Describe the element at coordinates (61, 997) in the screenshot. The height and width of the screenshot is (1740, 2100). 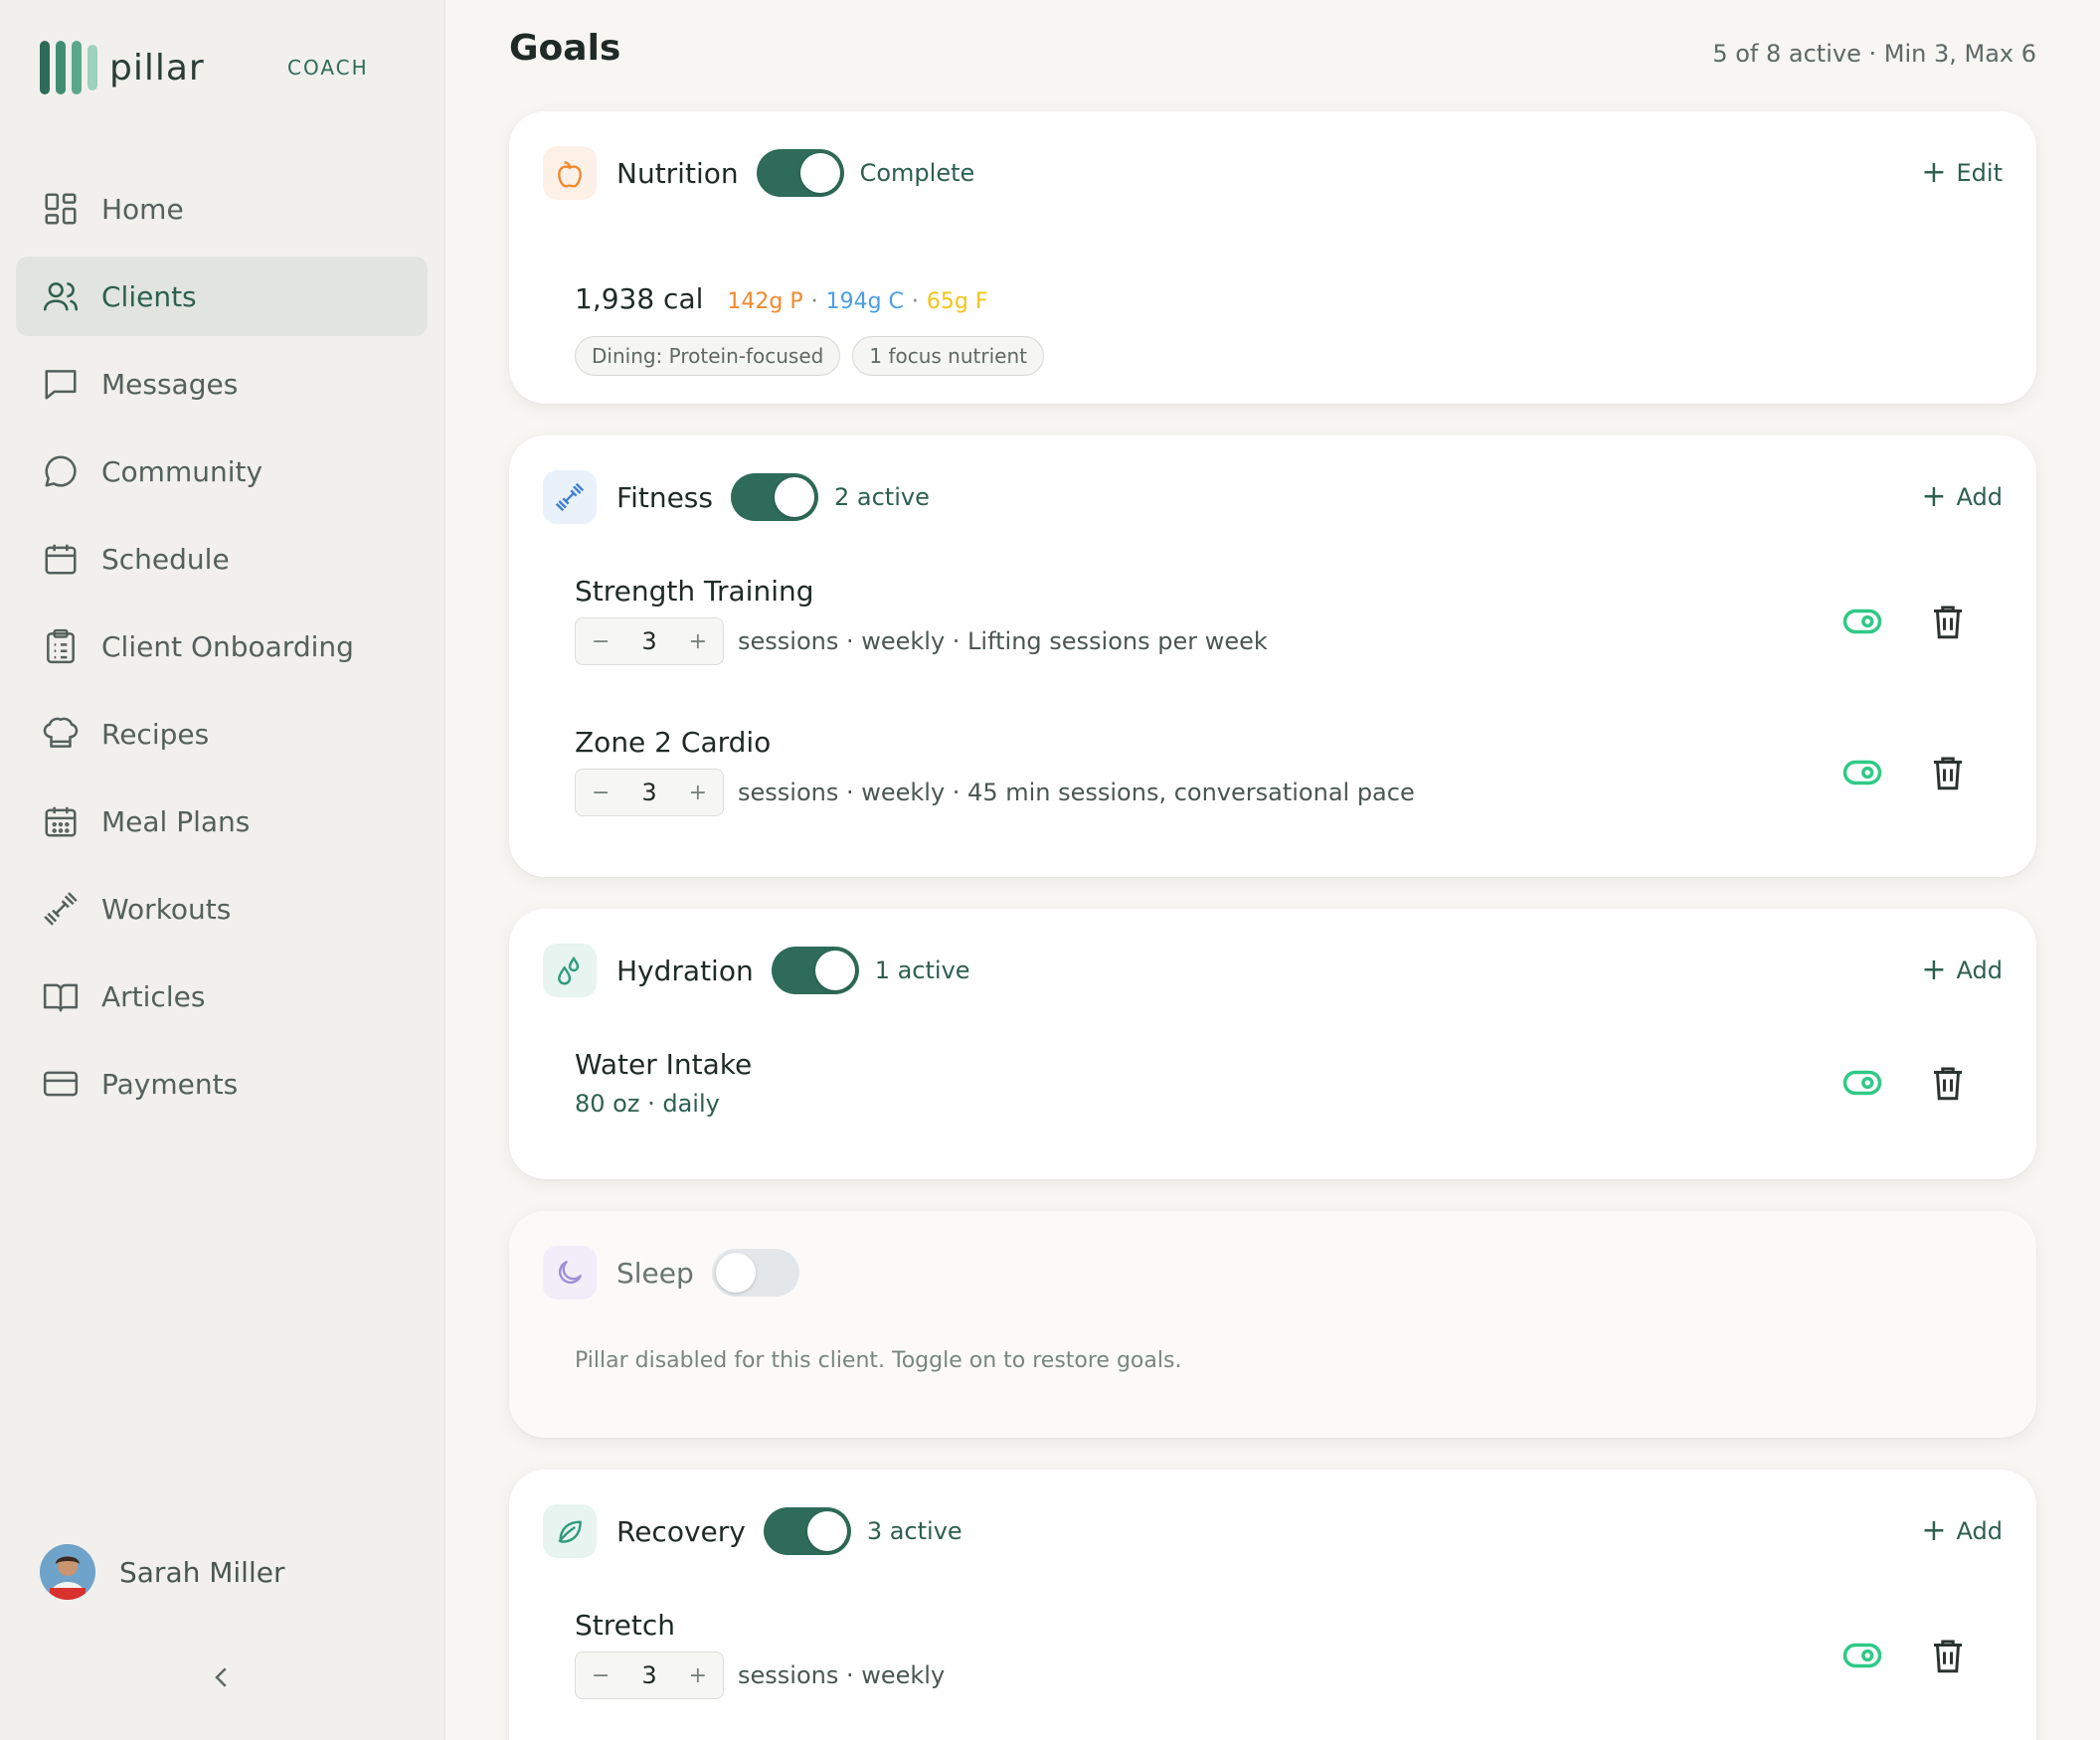
I see `book-open-icon` at that location.